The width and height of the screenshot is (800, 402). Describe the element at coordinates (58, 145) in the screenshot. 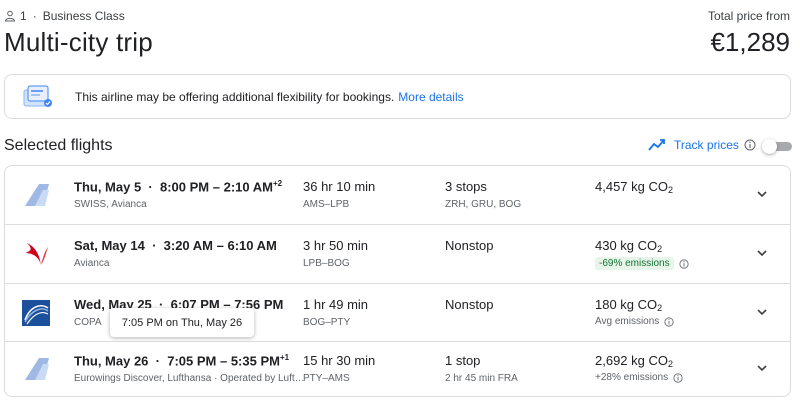

I see `selected-flights-heading: Selected flights` at that location.